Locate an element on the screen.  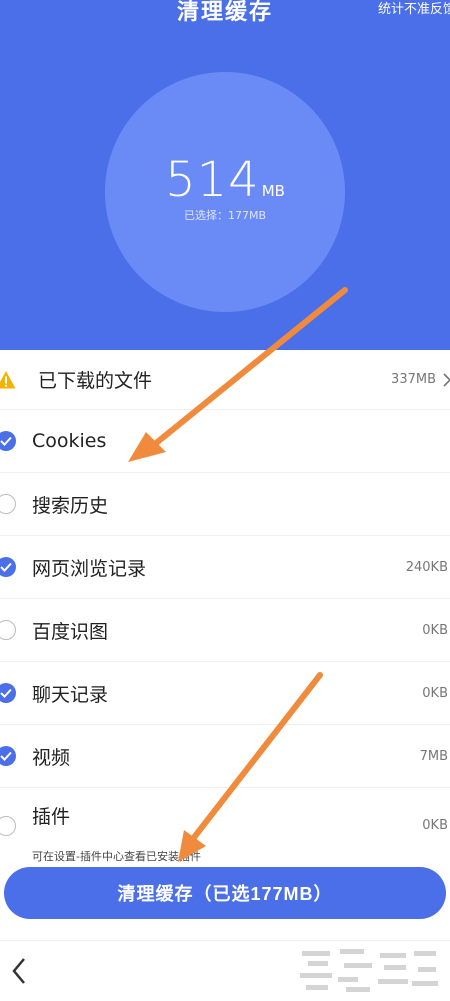
list-item-label: 搜索历史 is located at coordinates (70, 505).